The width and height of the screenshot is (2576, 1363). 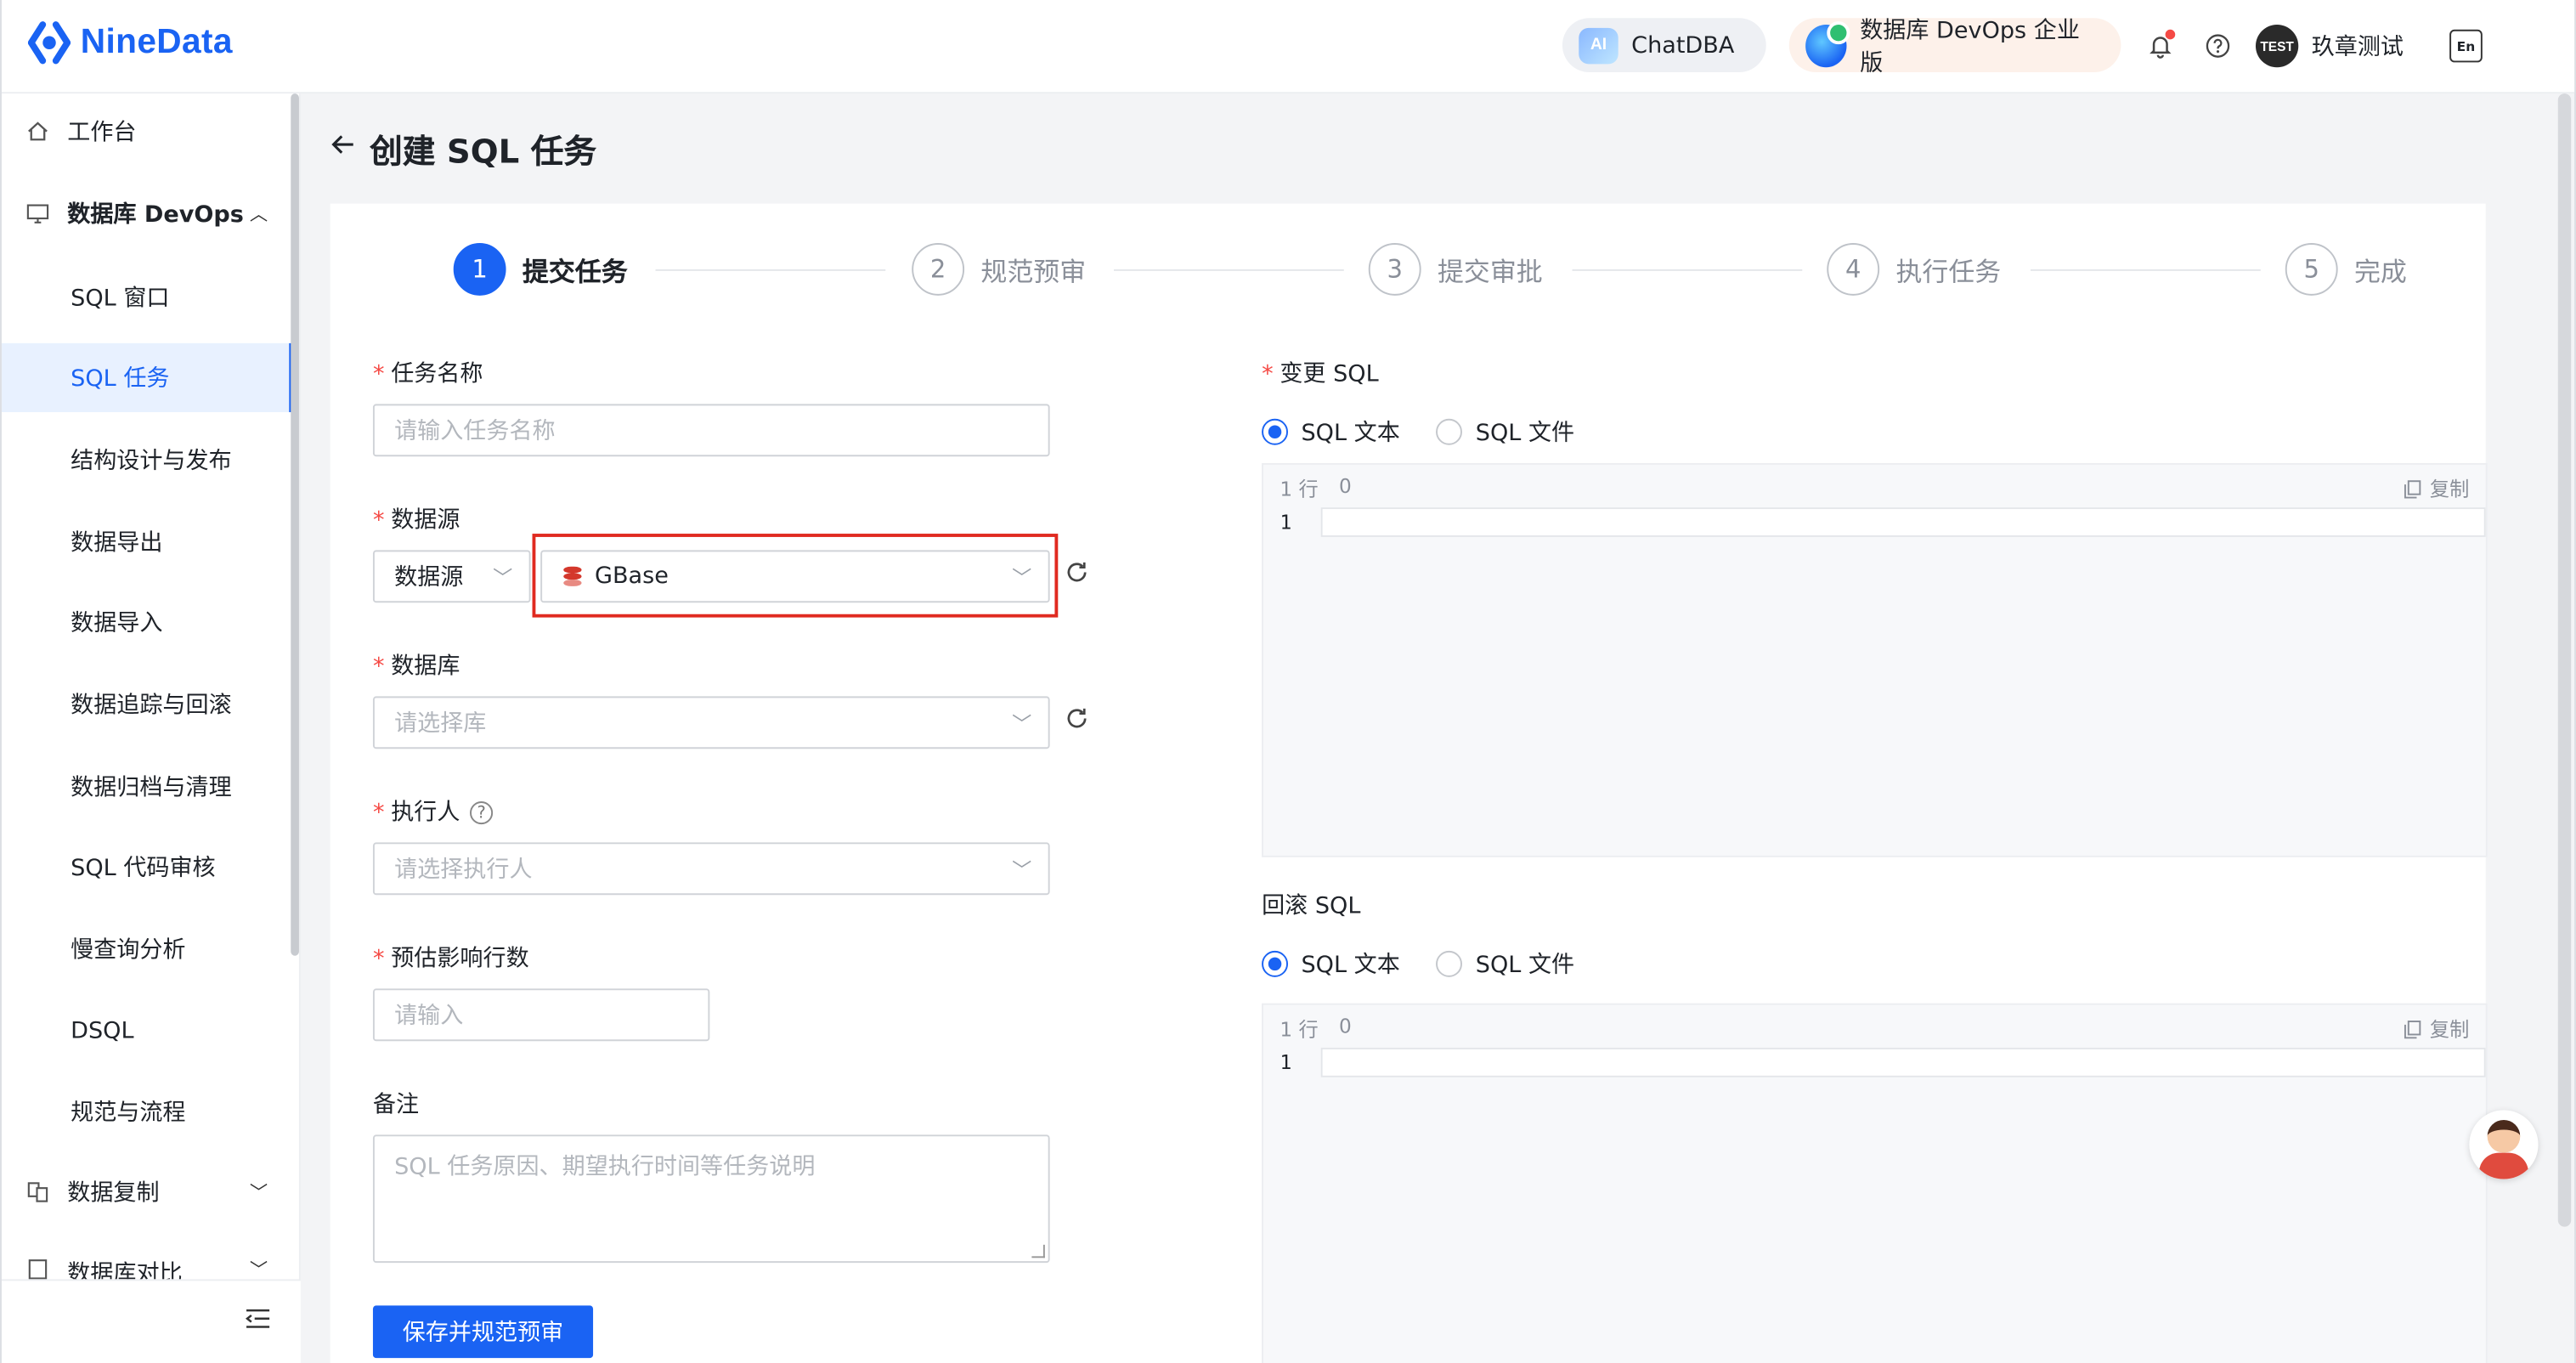 I want to click on compare-icon, so click(x=38, y=1268).